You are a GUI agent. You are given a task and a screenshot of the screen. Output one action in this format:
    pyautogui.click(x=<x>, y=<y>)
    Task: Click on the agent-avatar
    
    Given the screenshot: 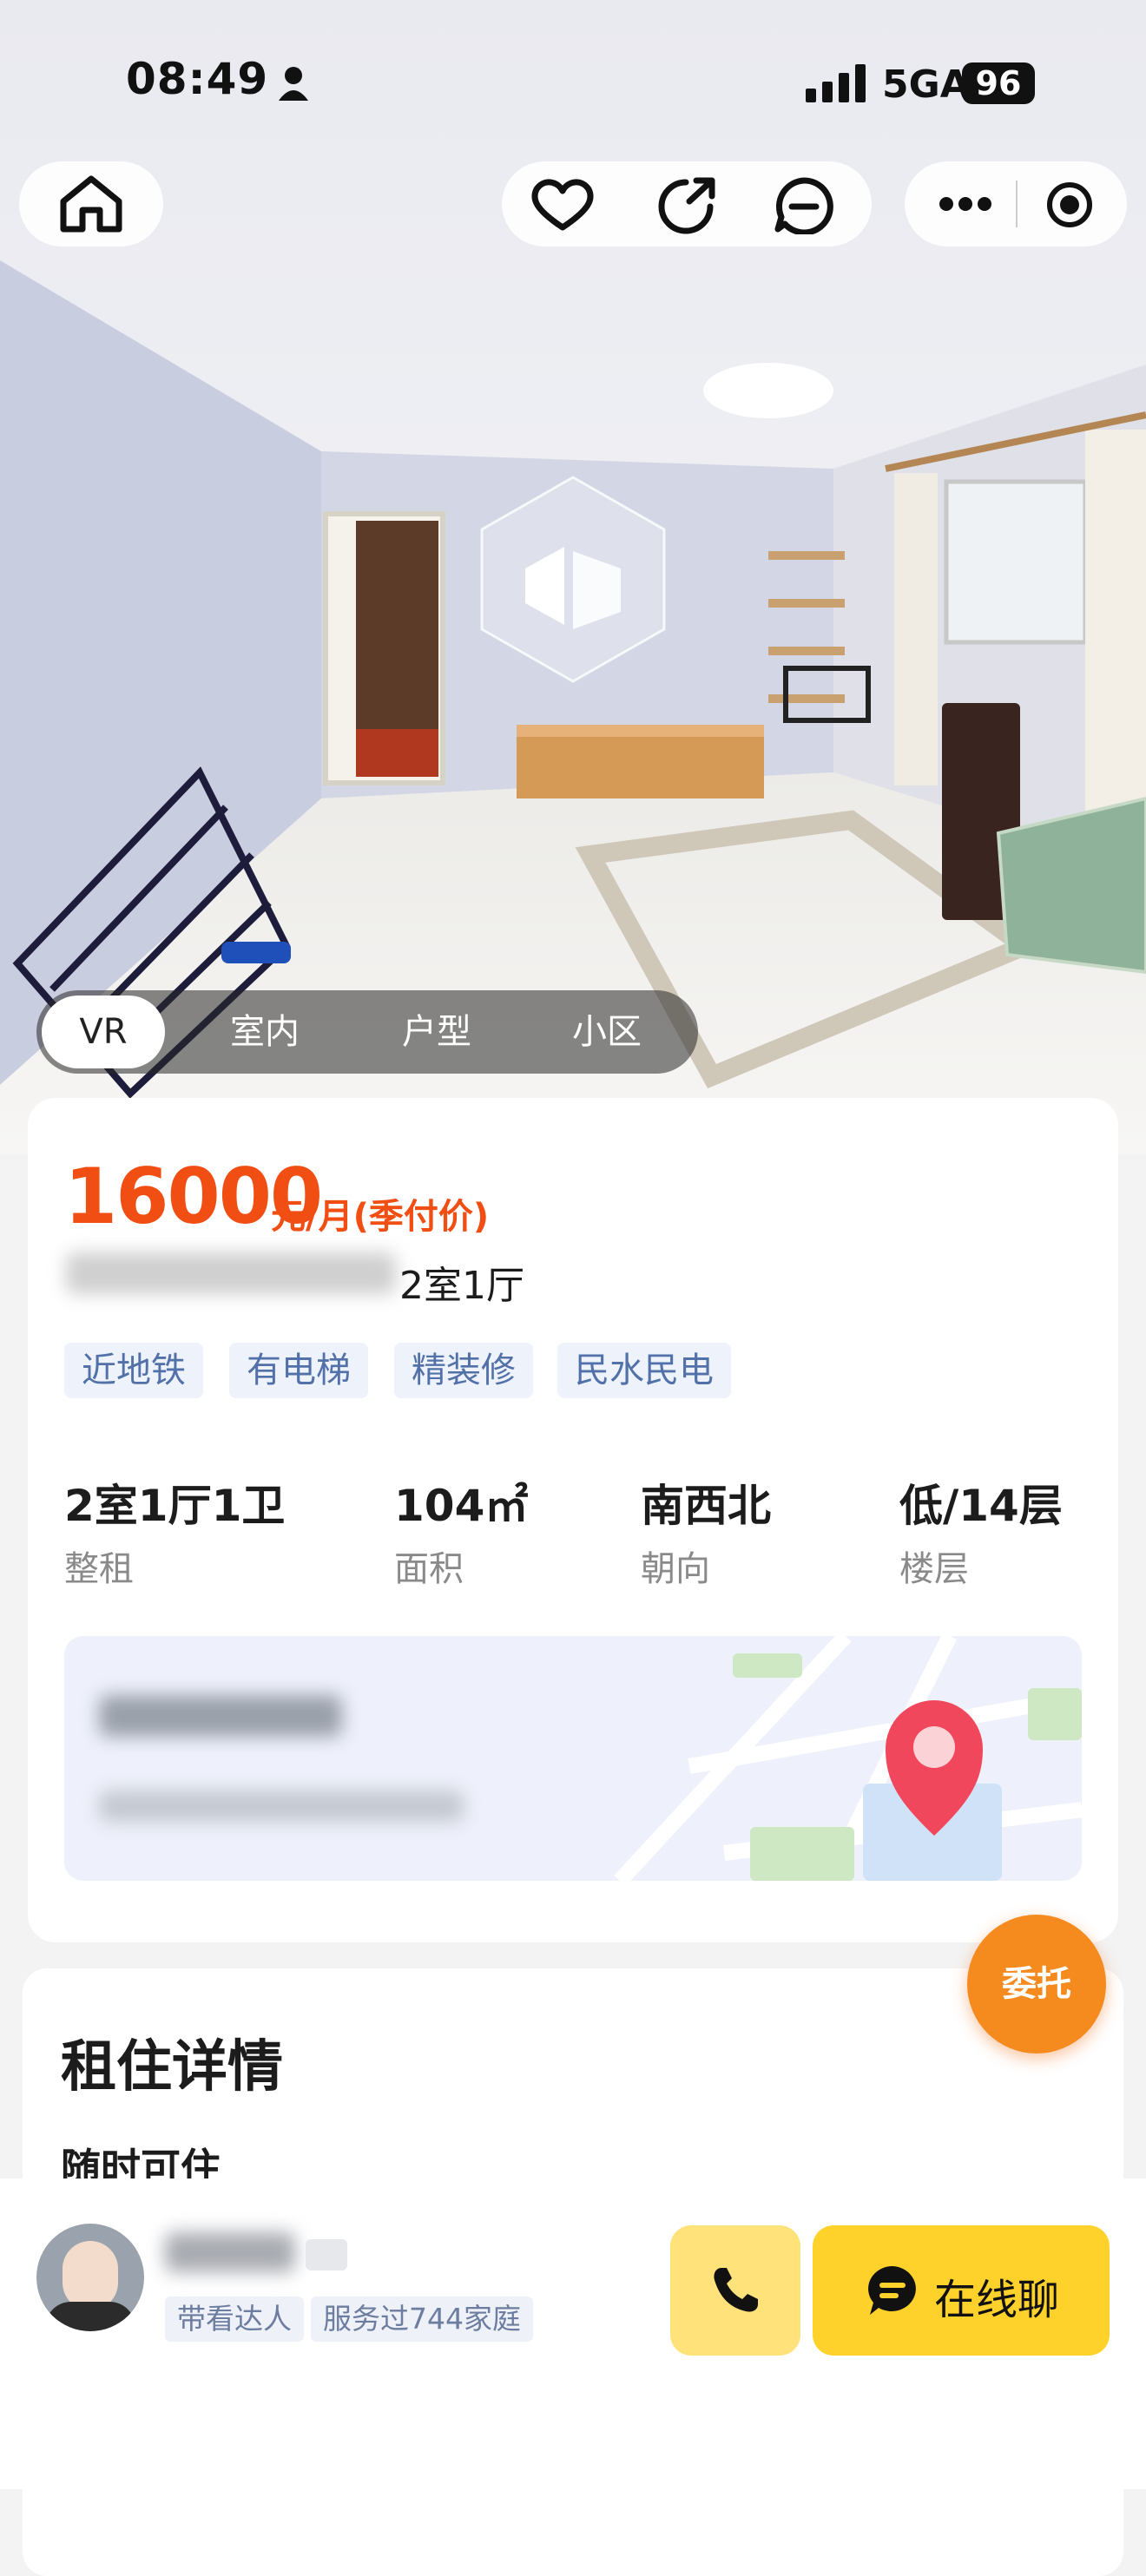 What is the action you would take?
    pyautogui.click(x=90, y=2278)
    